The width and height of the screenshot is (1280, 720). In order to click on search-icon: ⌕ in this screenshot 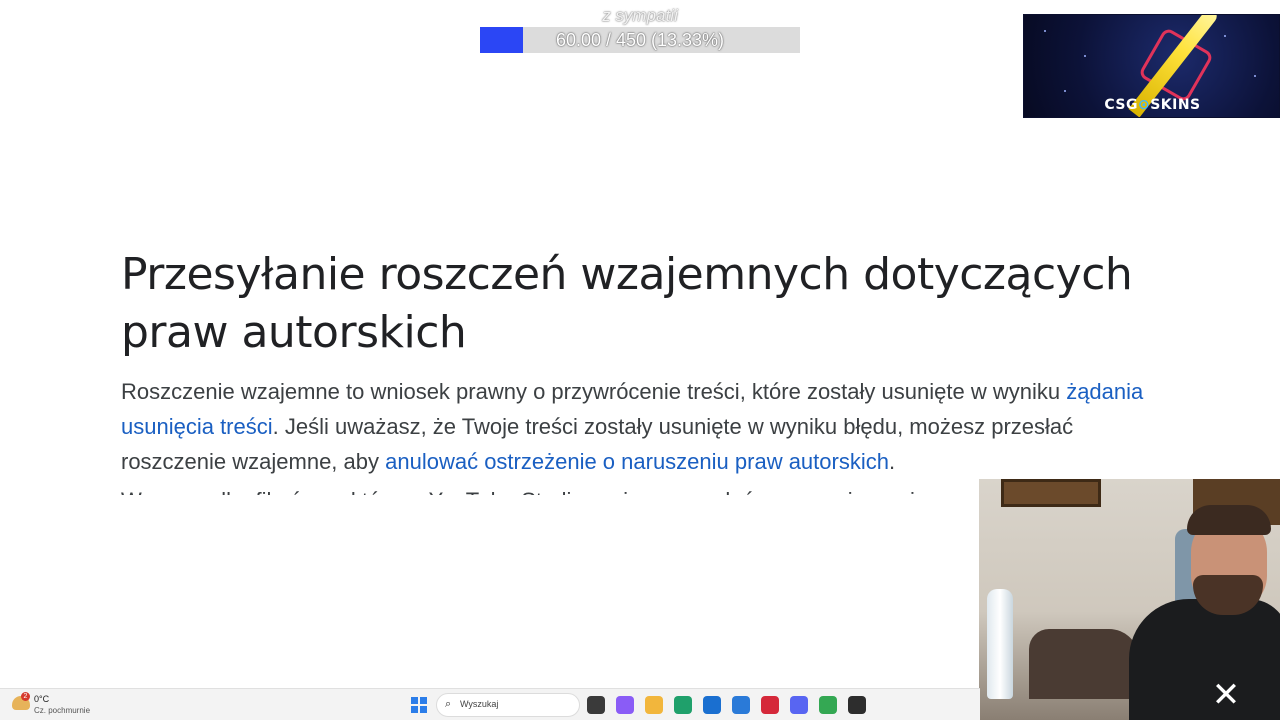, I will do `click(448, 704)`.